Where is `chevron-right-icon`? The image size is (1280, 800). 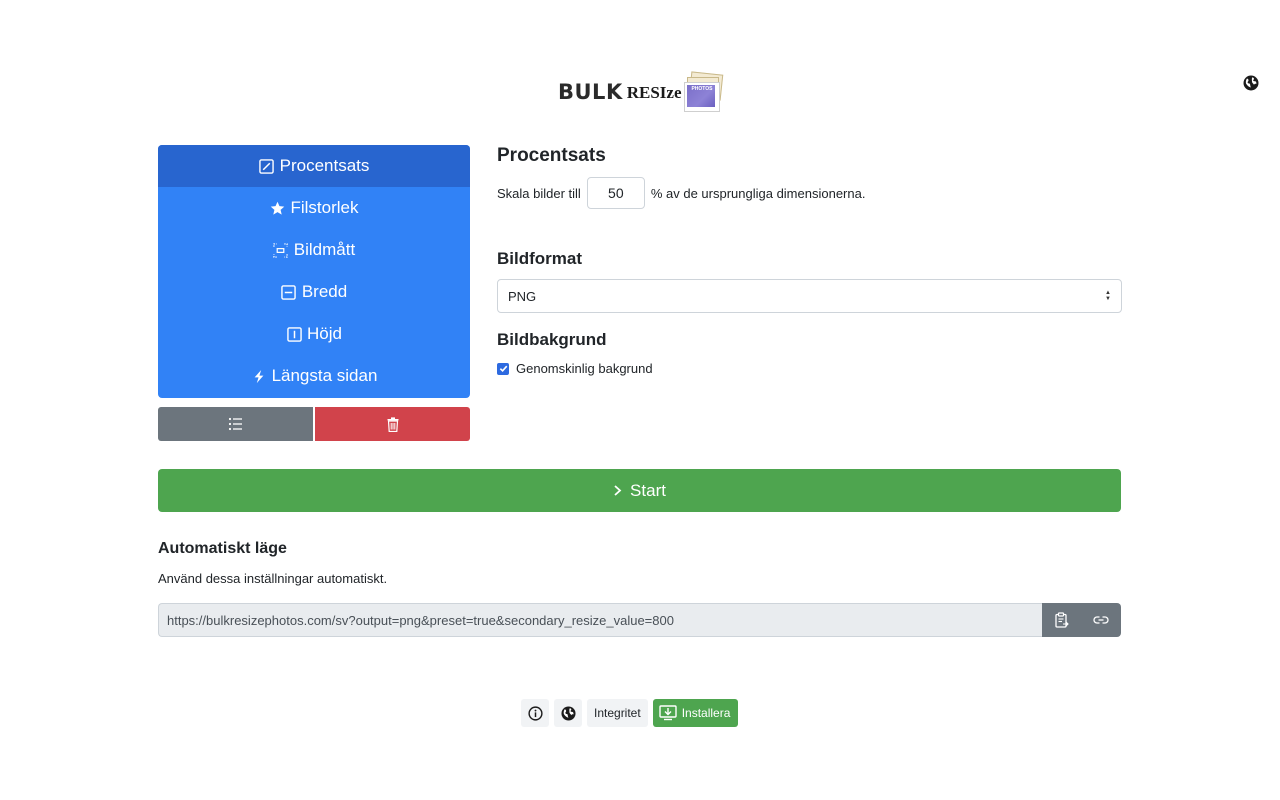
chevron-right-icon is located at coordinates (617, 491).